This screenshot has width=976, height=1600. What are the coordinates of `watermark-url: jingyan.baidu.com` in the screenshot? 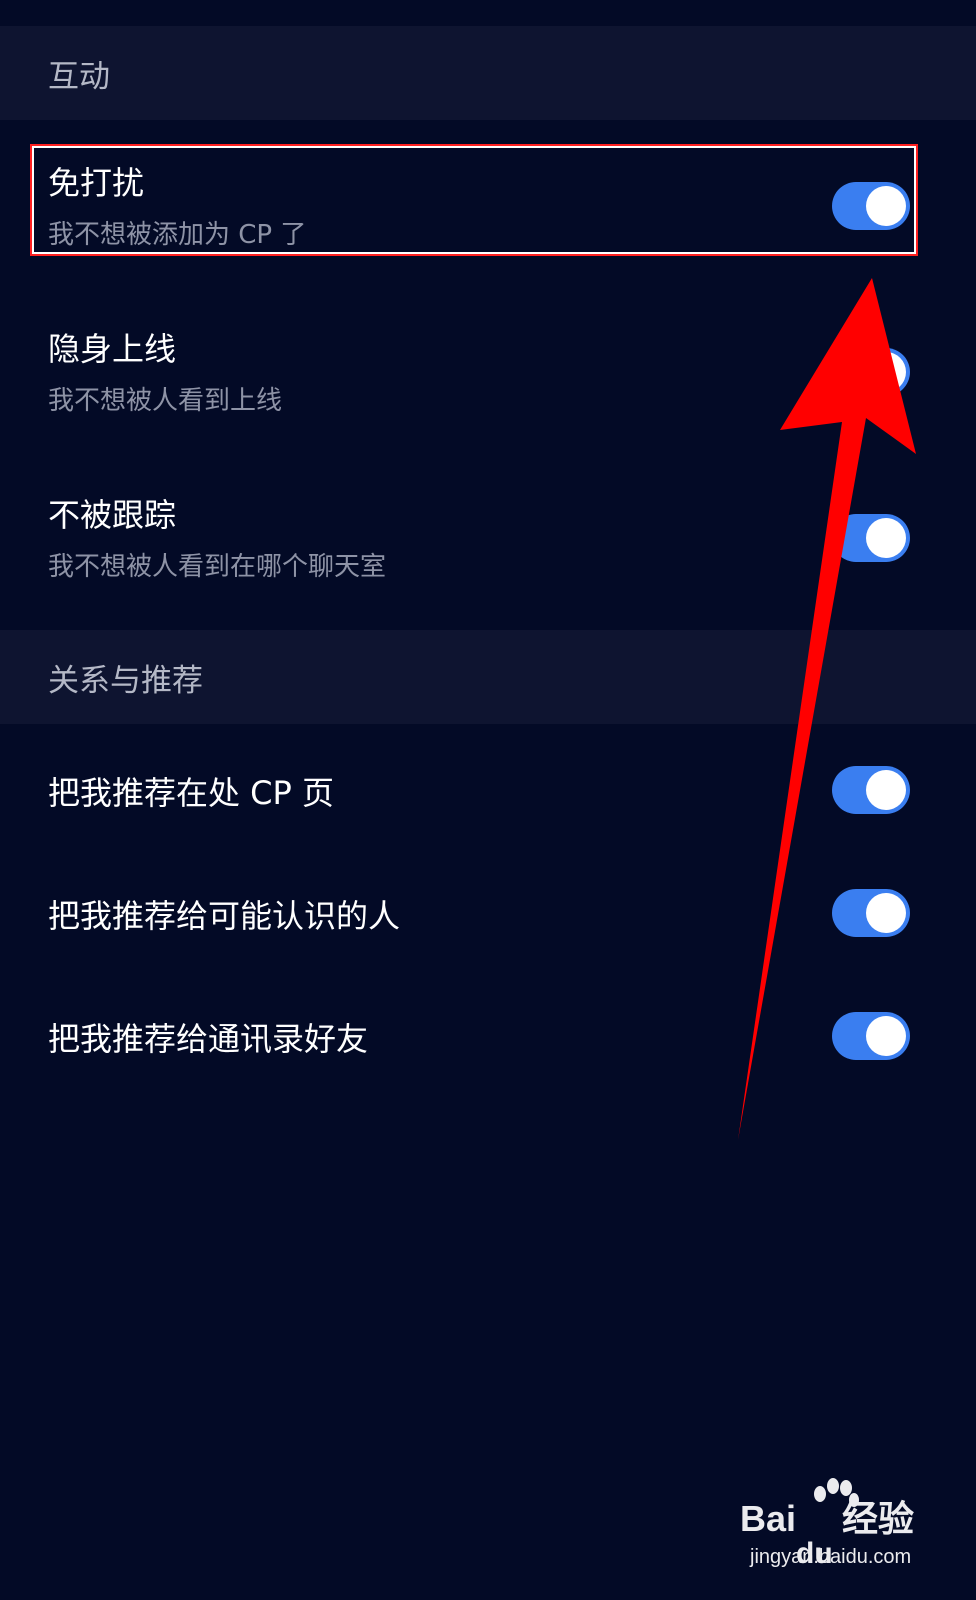 It's located at (831, 1557).